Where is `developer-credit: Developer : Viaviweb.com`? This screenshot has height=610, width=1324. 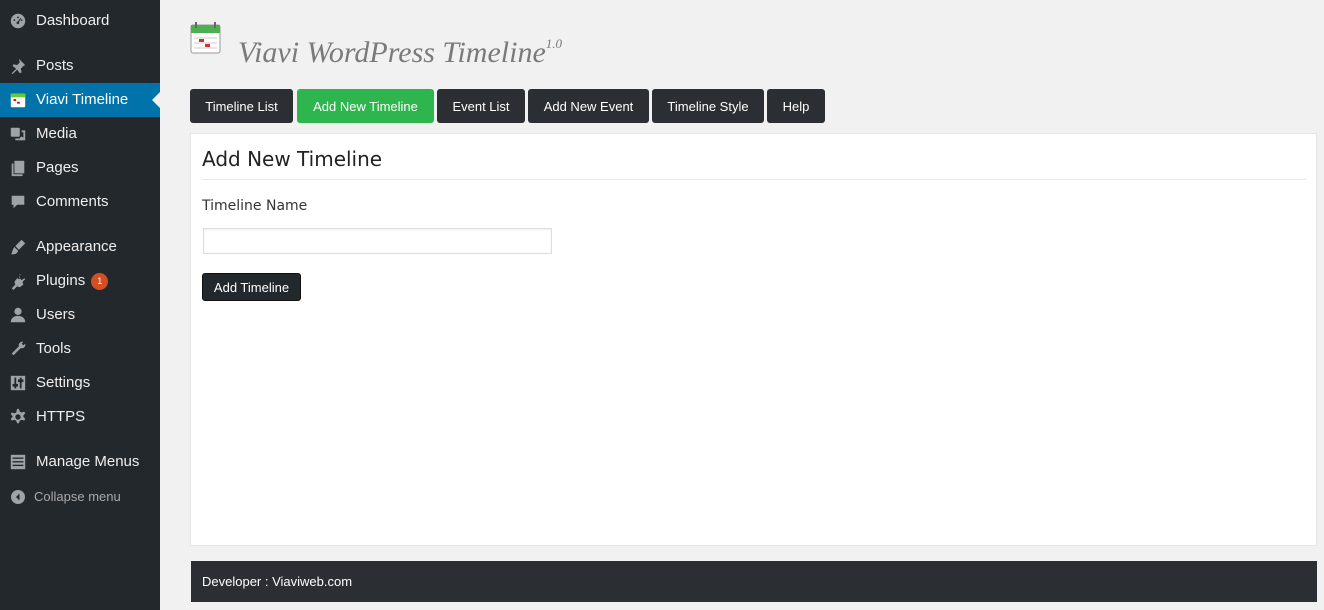 developer-credit: Developer : Viaviweb.com is located at coordinates (277, 581).